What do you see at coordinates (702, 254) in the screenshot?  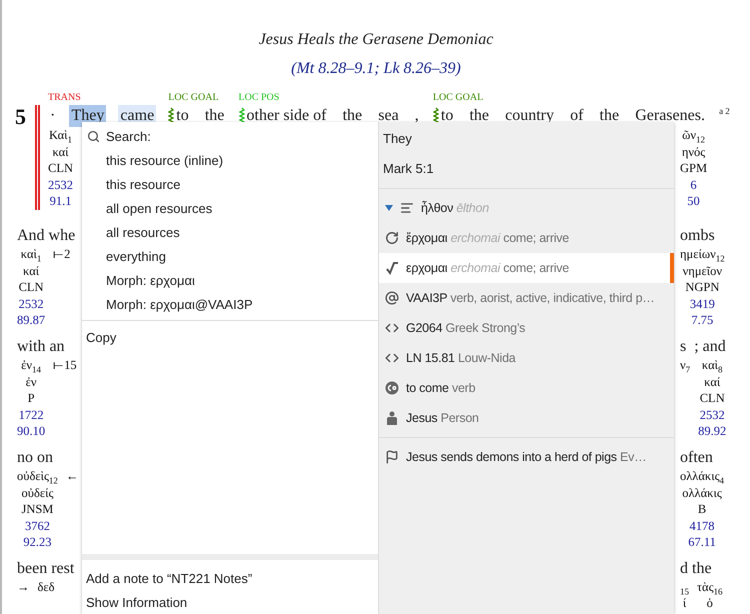 I see `interlinear-text: ημείων$_{12}$` at bounding box center [702, 254].